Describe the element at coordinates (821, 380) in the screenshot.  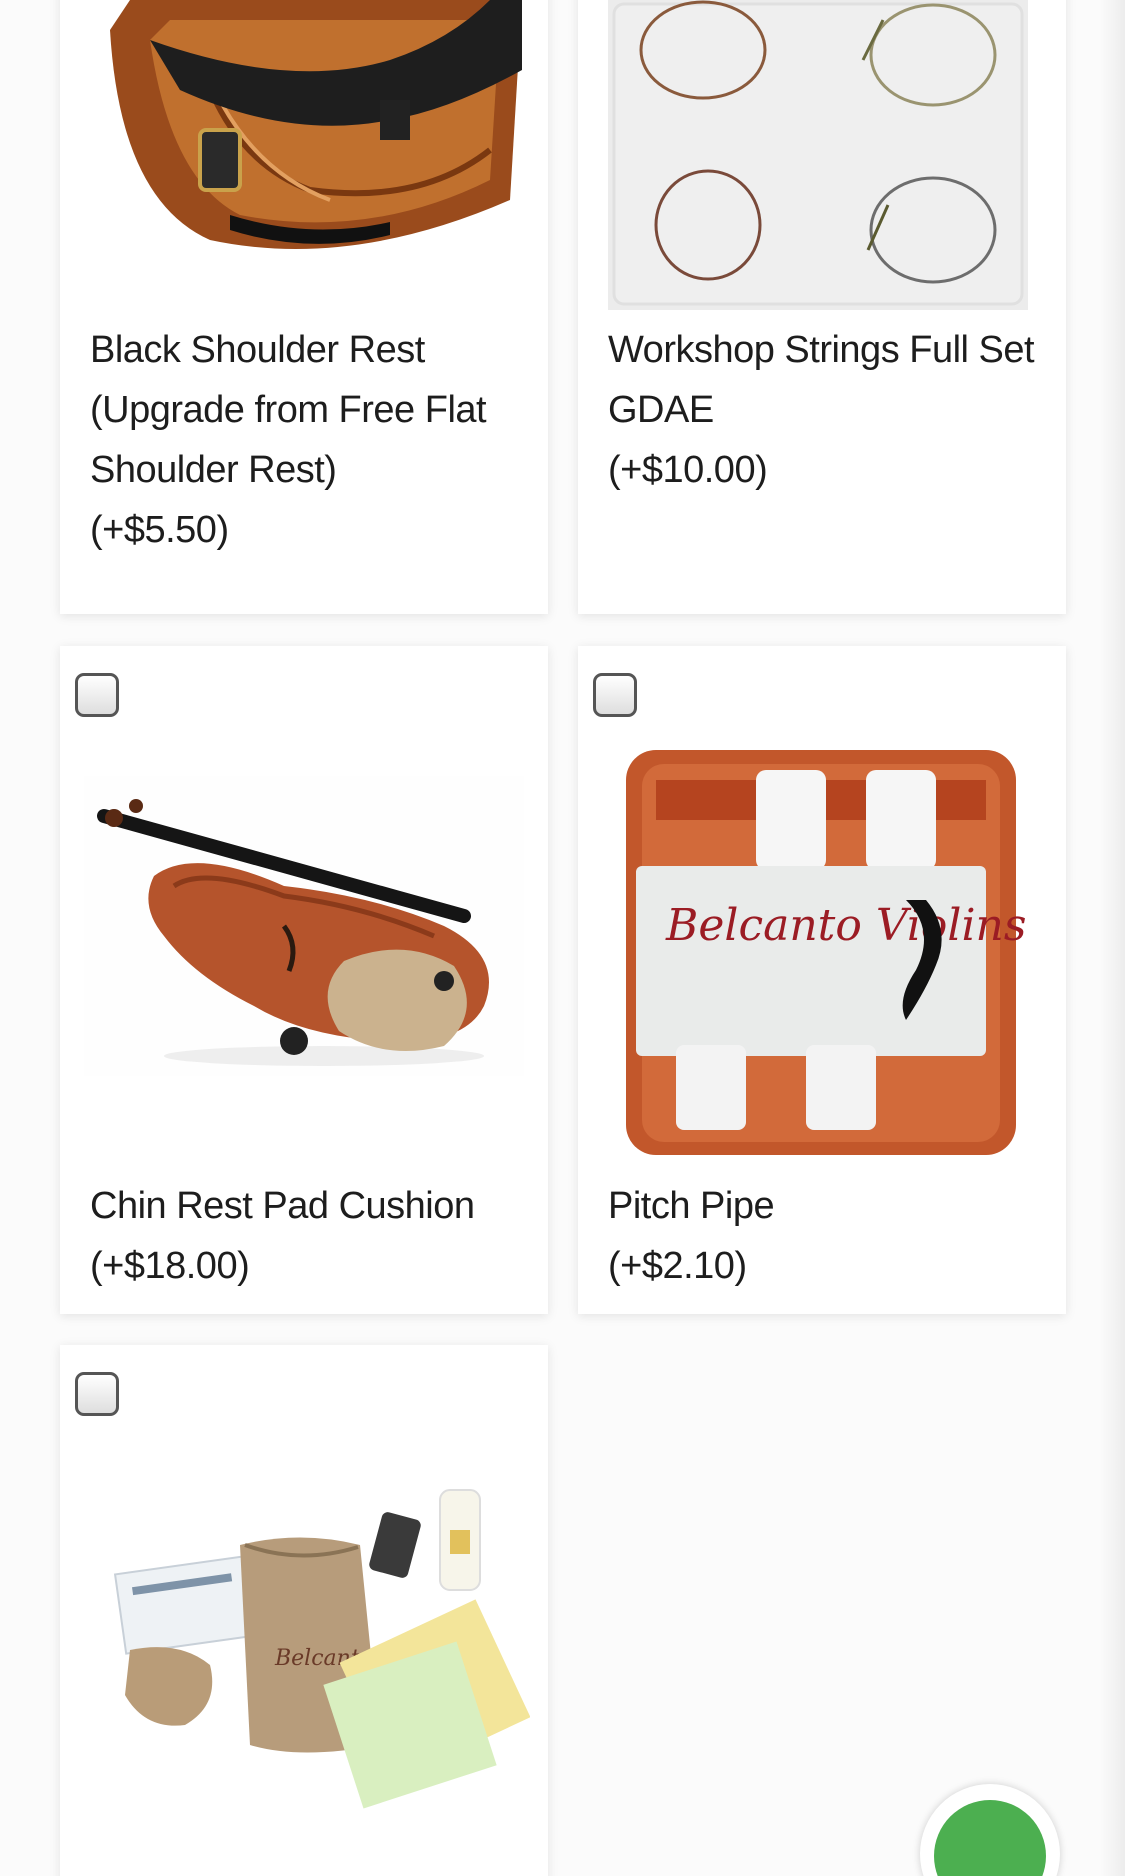
I see `product-name: Workshop Strings Full Set GDAE` at that location.